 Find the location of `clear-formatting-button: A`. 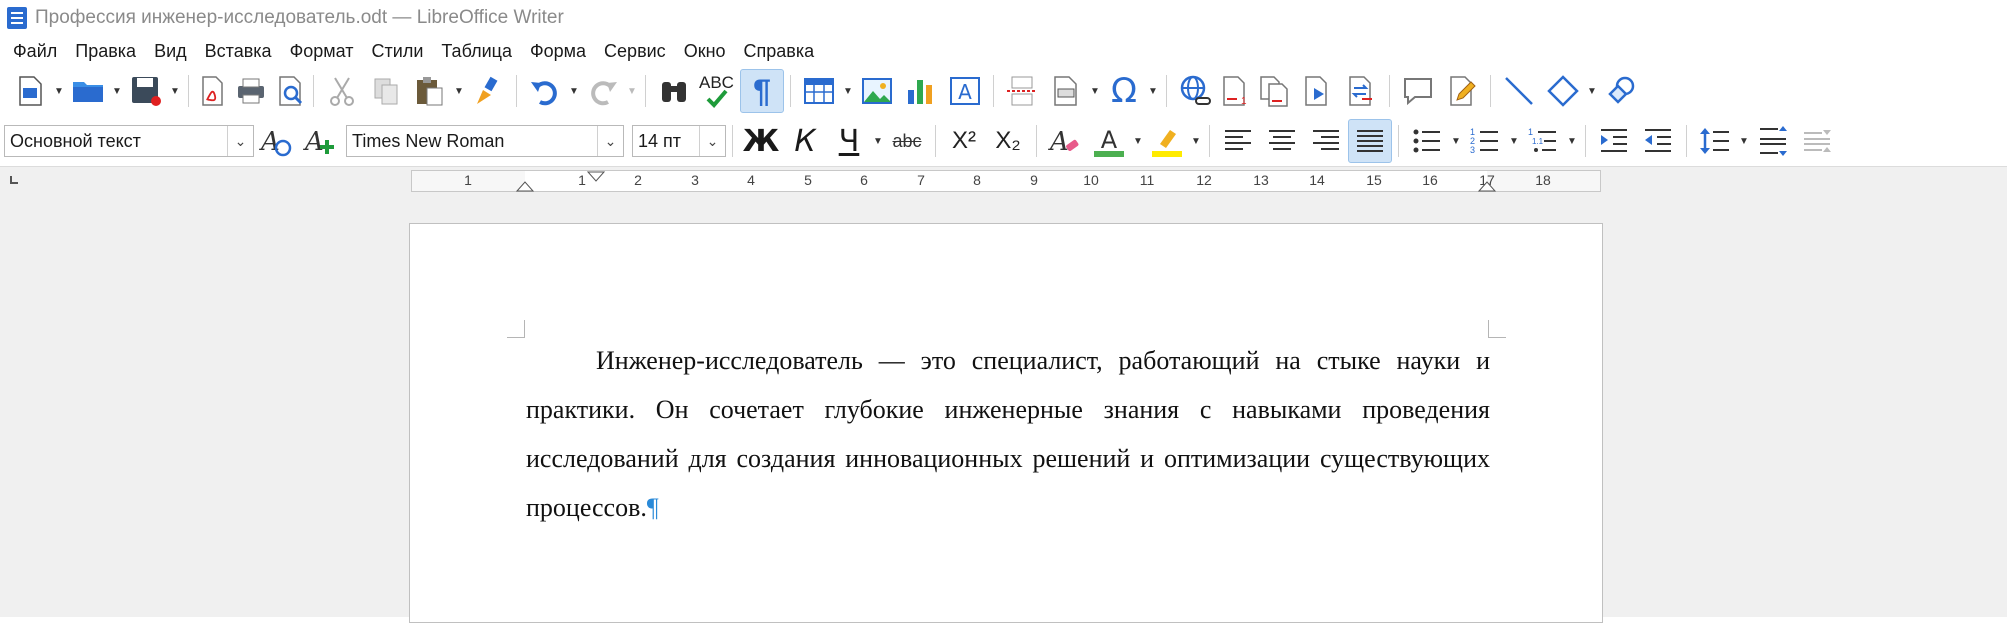

clear-formatting-button: A is located at coordinates (1065, 141).